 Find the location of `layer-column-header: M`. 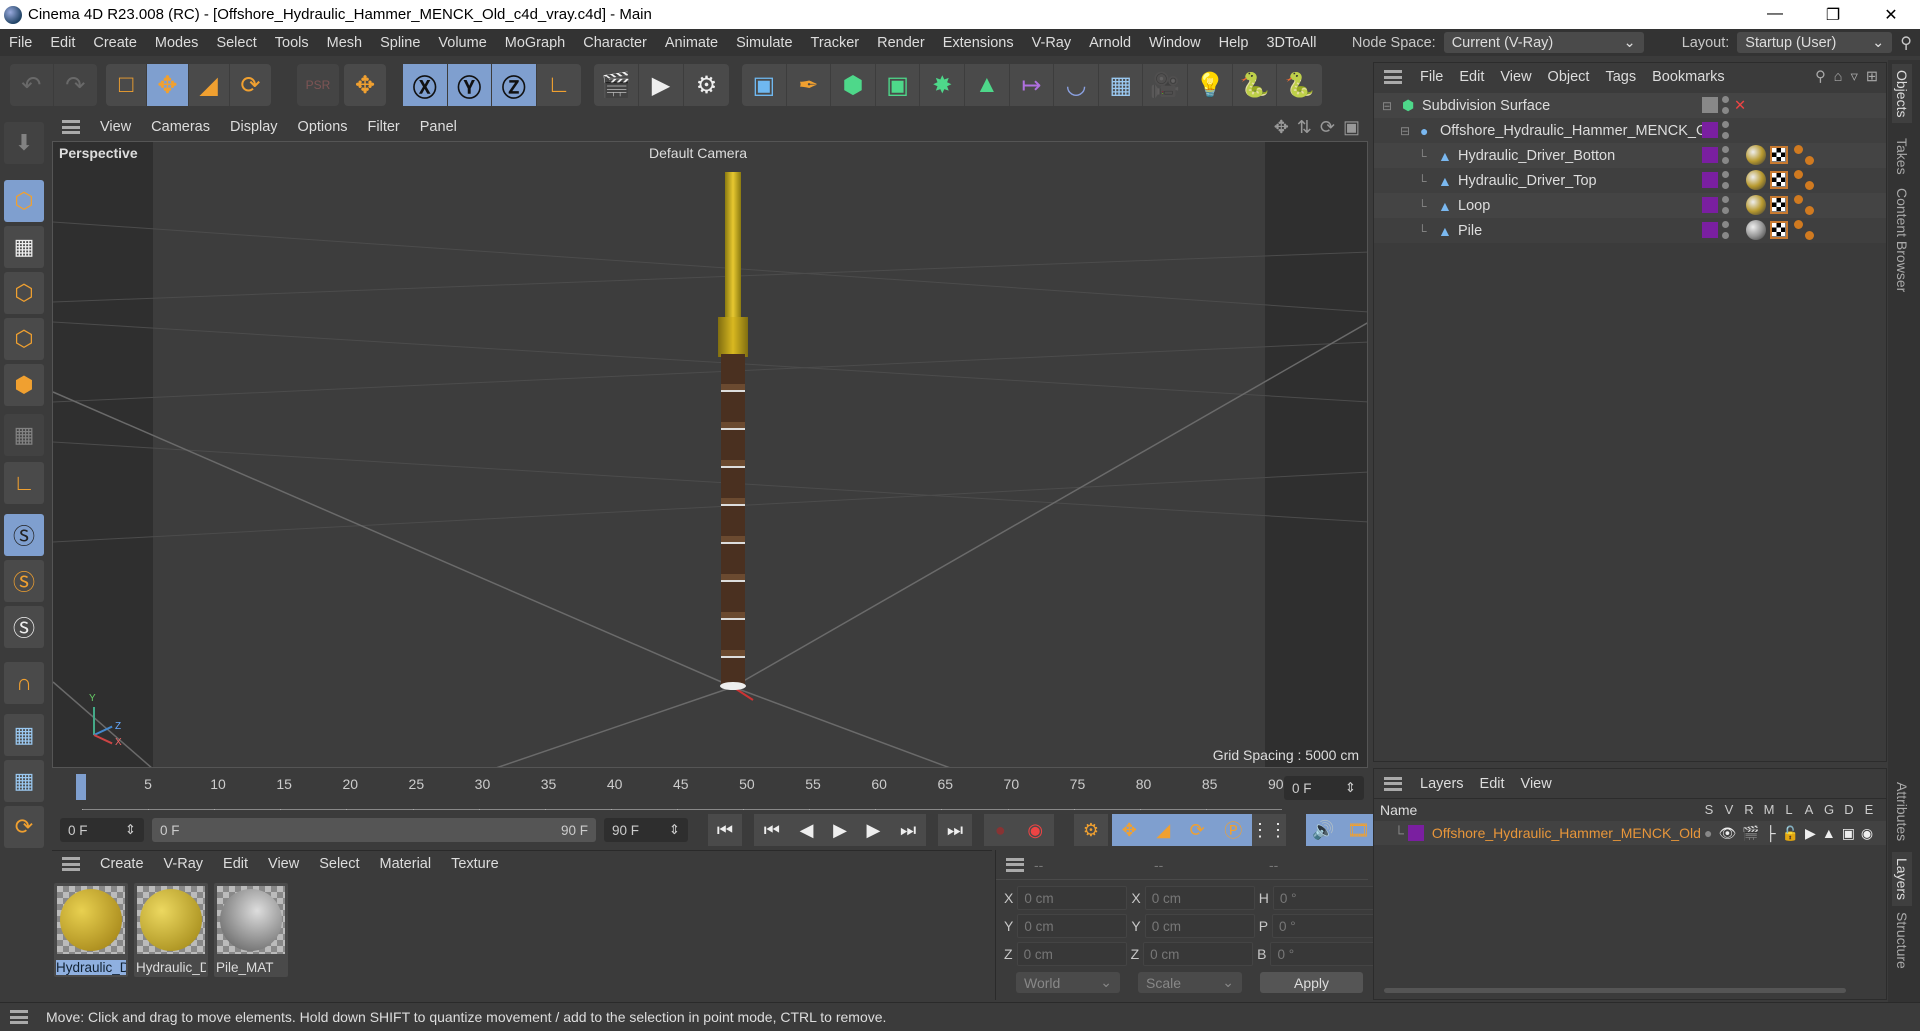

layer-column-header: M is located at coordinates (1769, 809).